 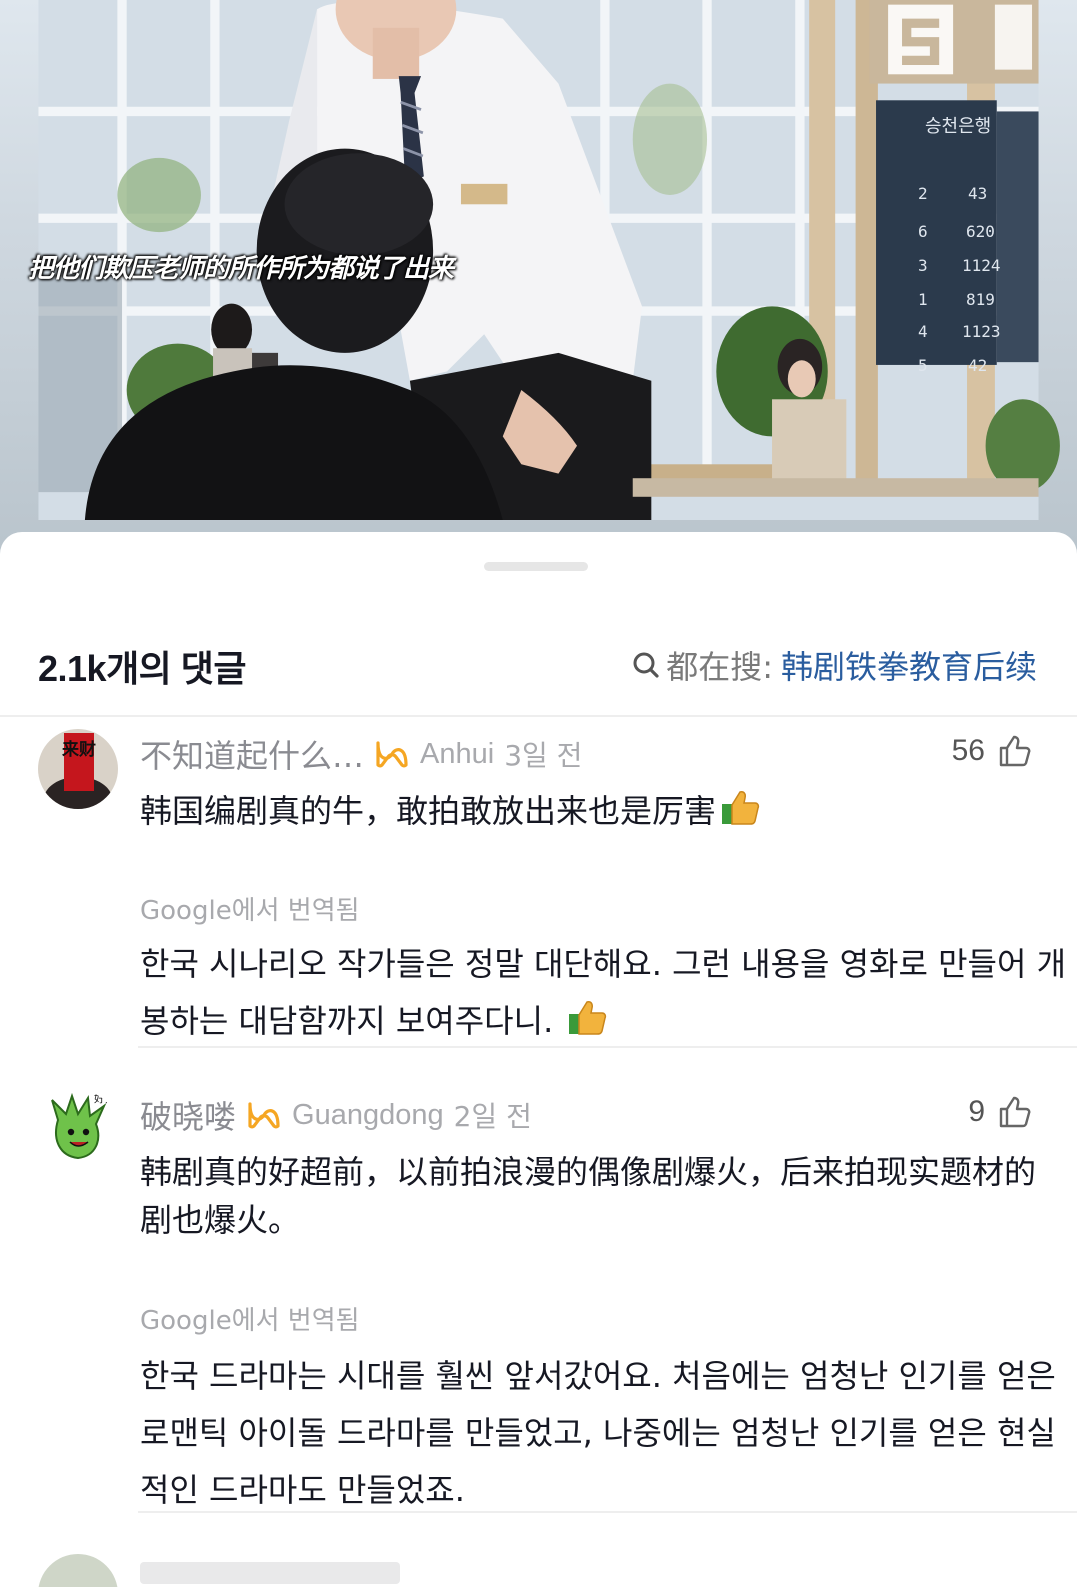 I want to click on comment-username-placeholder, so click(x=270, y=1573).